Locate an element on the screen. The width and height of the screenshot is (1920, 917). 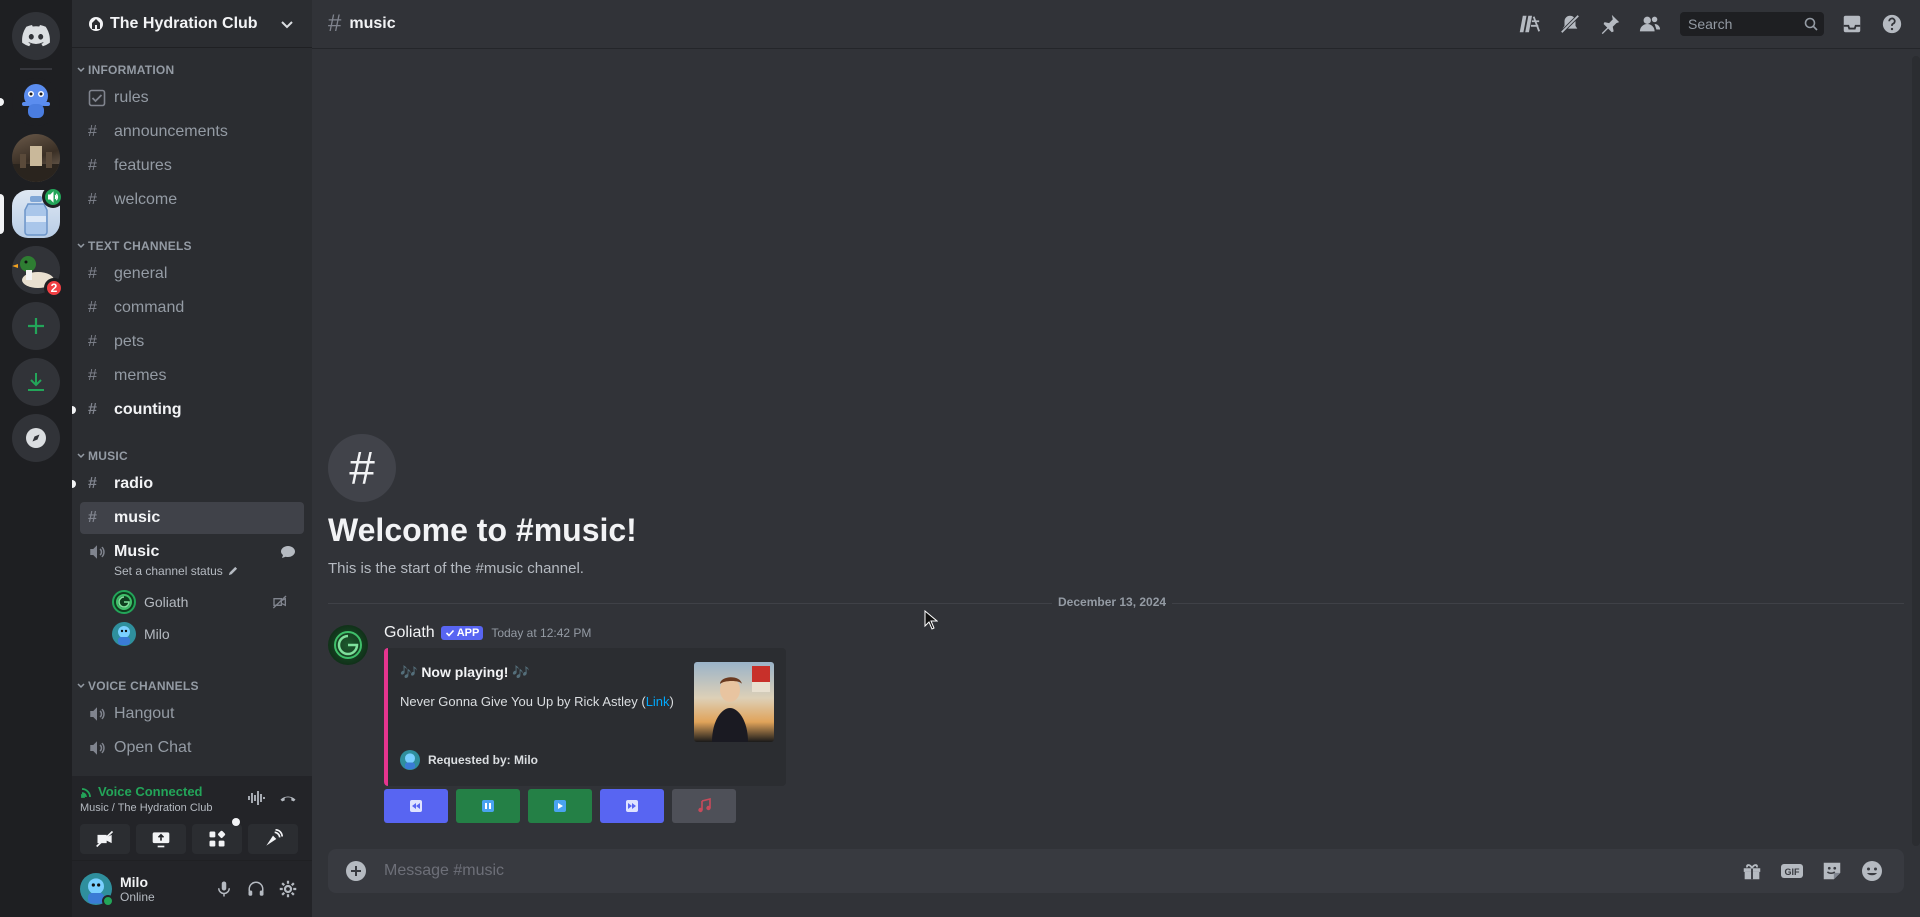
member-list-icon is located at coordinates (1650, 24).